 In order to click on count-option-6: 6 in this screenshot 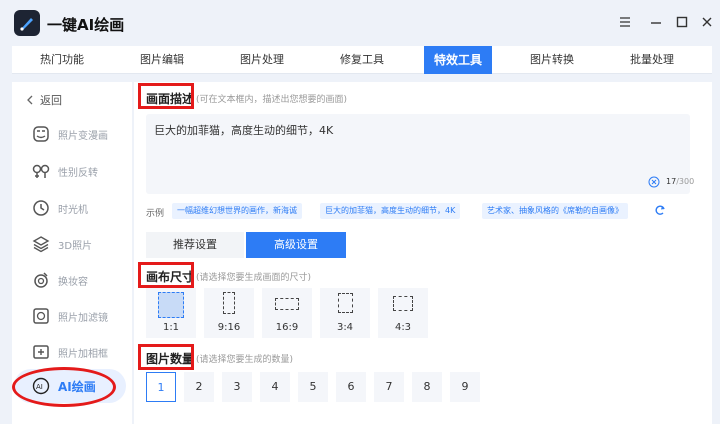, I will do `click(351, 387)`.